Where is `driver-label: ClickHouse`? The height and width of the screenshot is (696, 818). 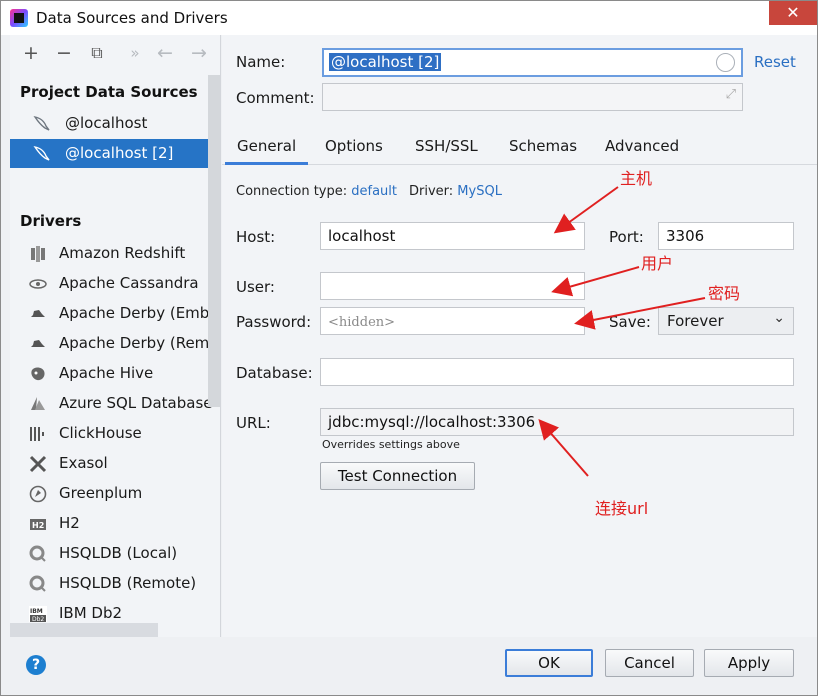 driver-label: ClickHouse is located at coordinates (100, 433).